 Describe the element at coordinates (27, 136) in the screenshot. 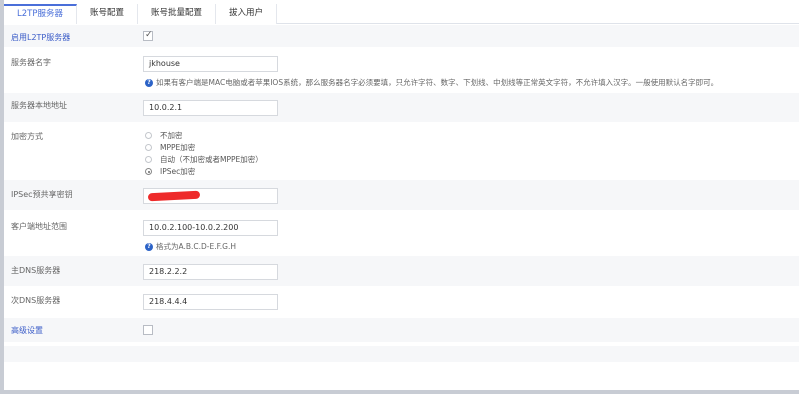

I see `encryption-label: 加密方式` at that location.